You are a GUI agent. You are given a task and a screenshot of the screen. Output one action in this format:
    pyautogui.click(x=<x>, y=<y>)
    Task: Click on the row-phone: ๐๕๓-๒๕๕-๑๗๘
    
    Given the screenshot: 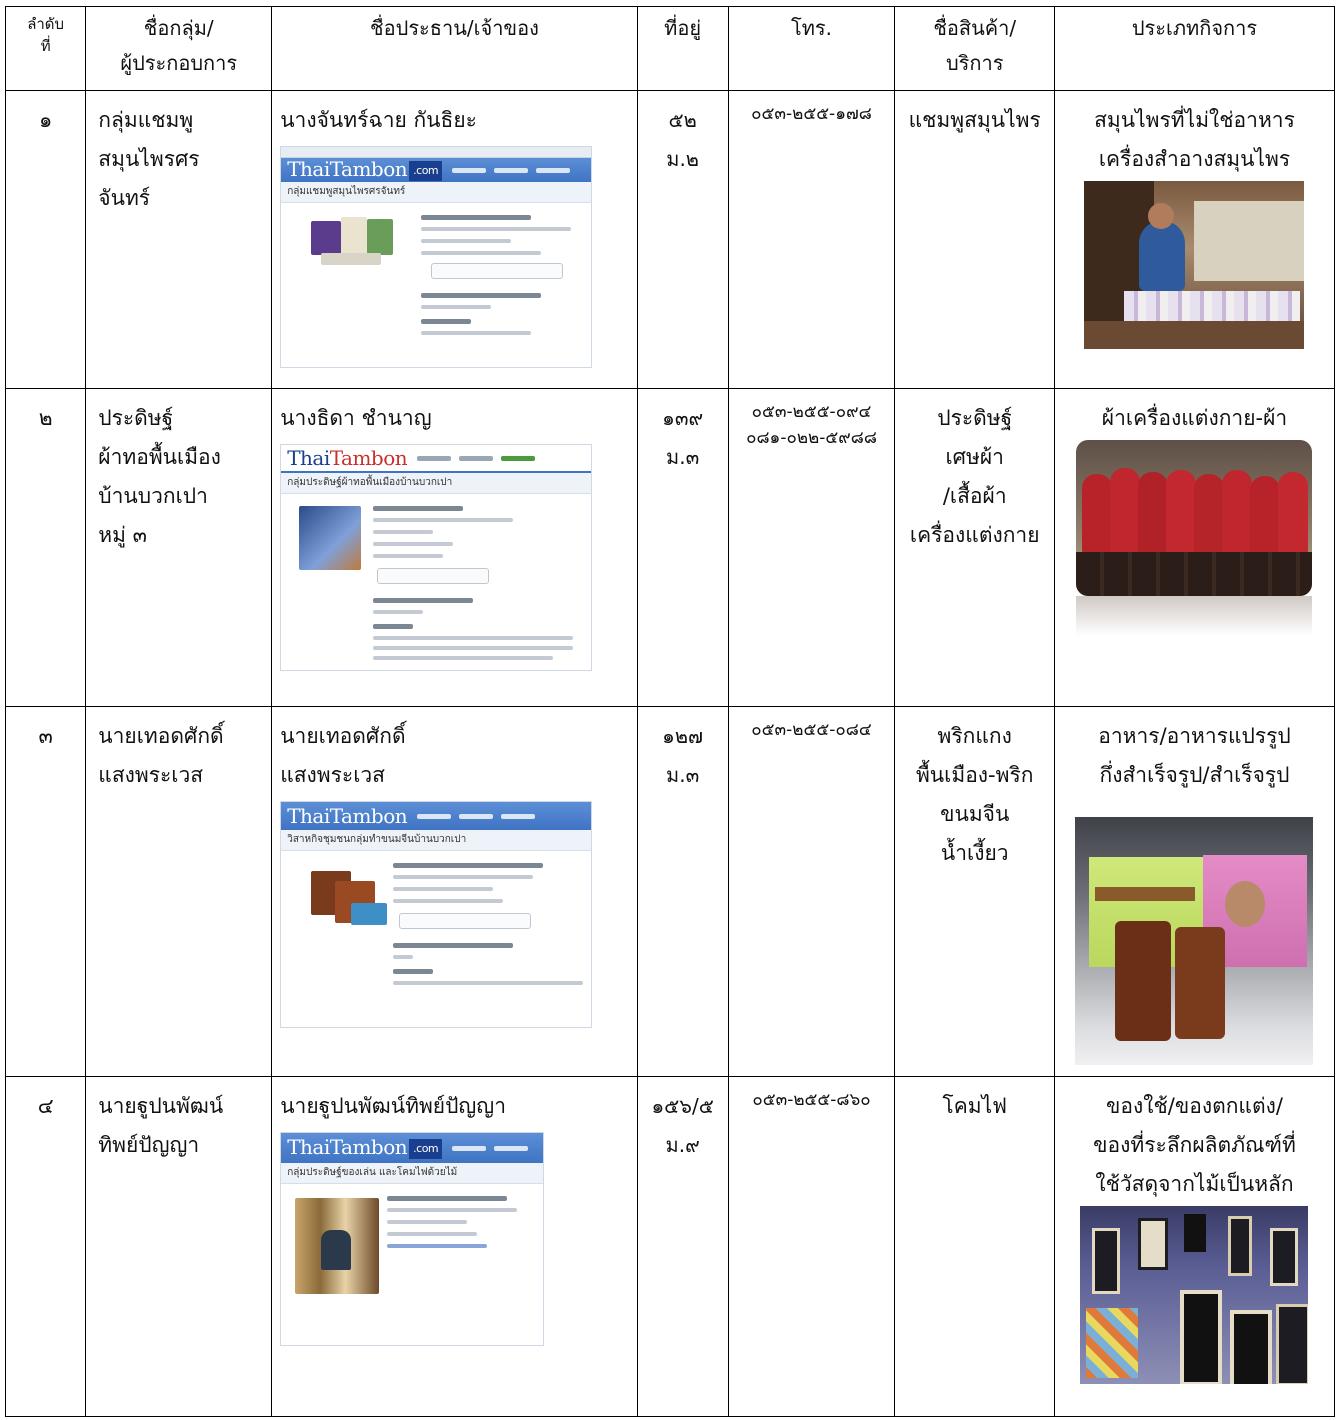 What is the action you would take?
    pyautogui.click(x=811, y=239)
    